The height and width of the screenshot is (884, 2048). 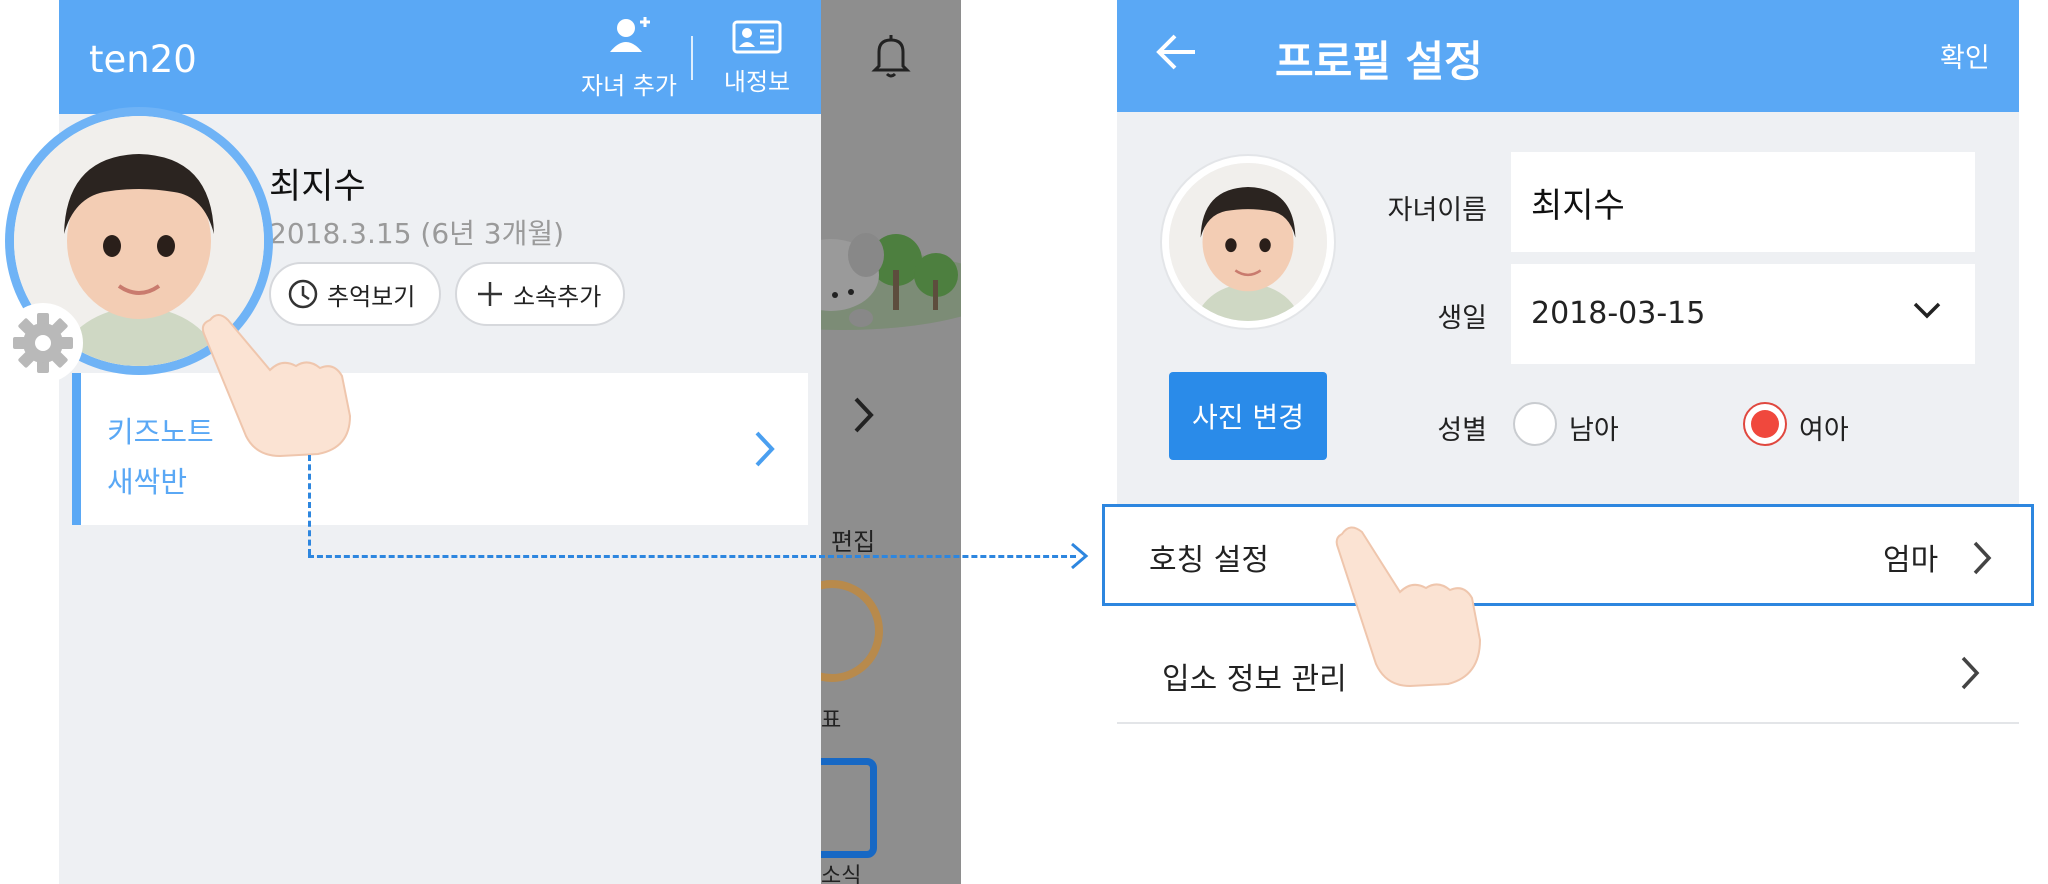 I want to click on app-title: ten20, so click(x=143, y=59).